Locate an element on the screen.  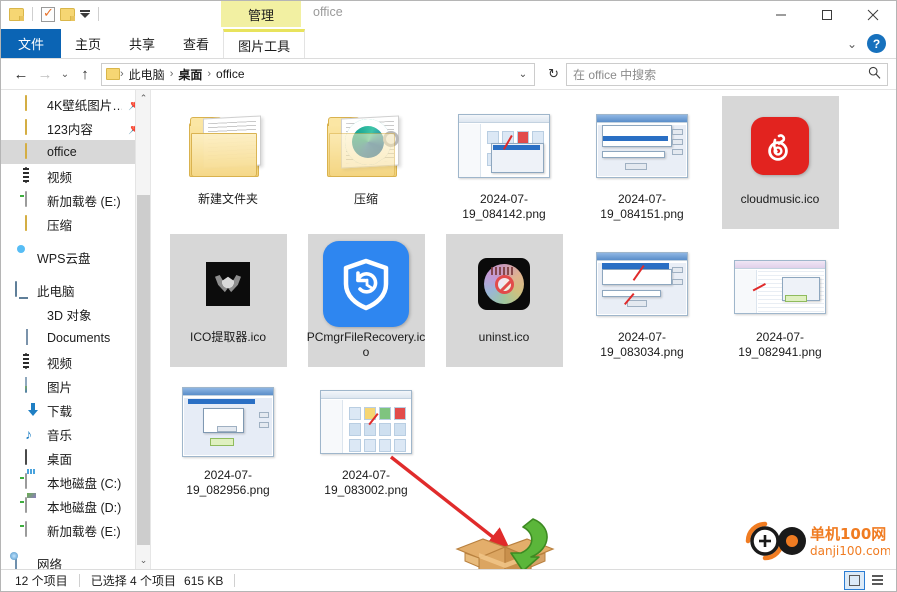
tab-share: 共享 is located at coordinates (142, 43).